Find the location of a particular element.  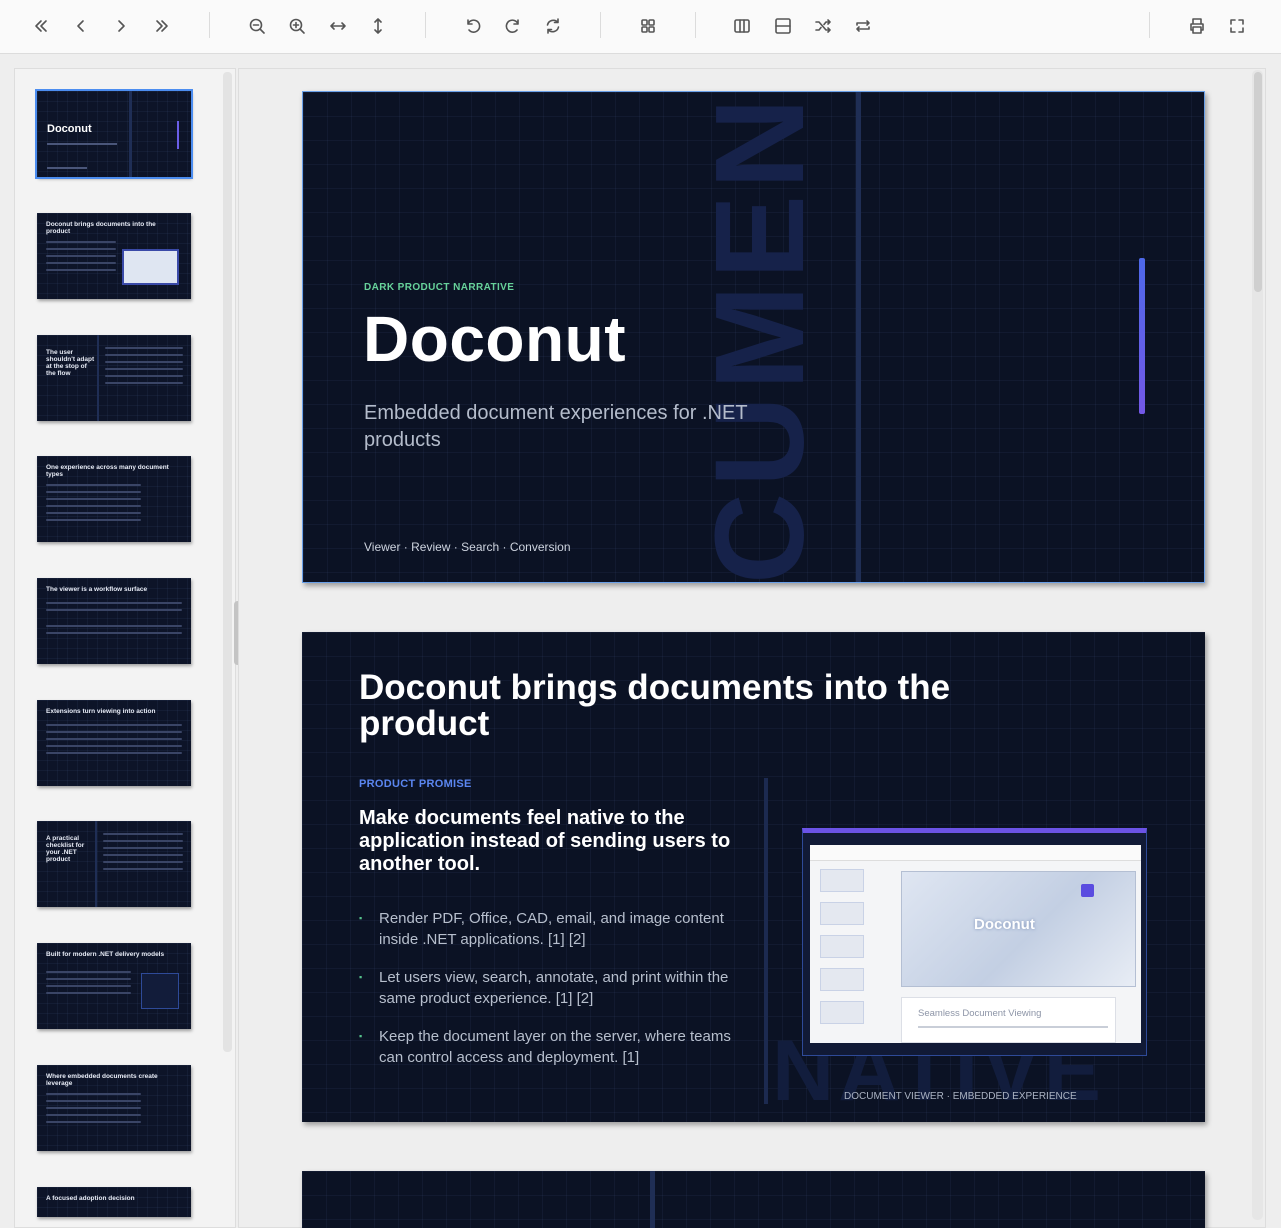

page-thumbnail-5: The viewer is a workflow surface is located at coordinates (114, 621).